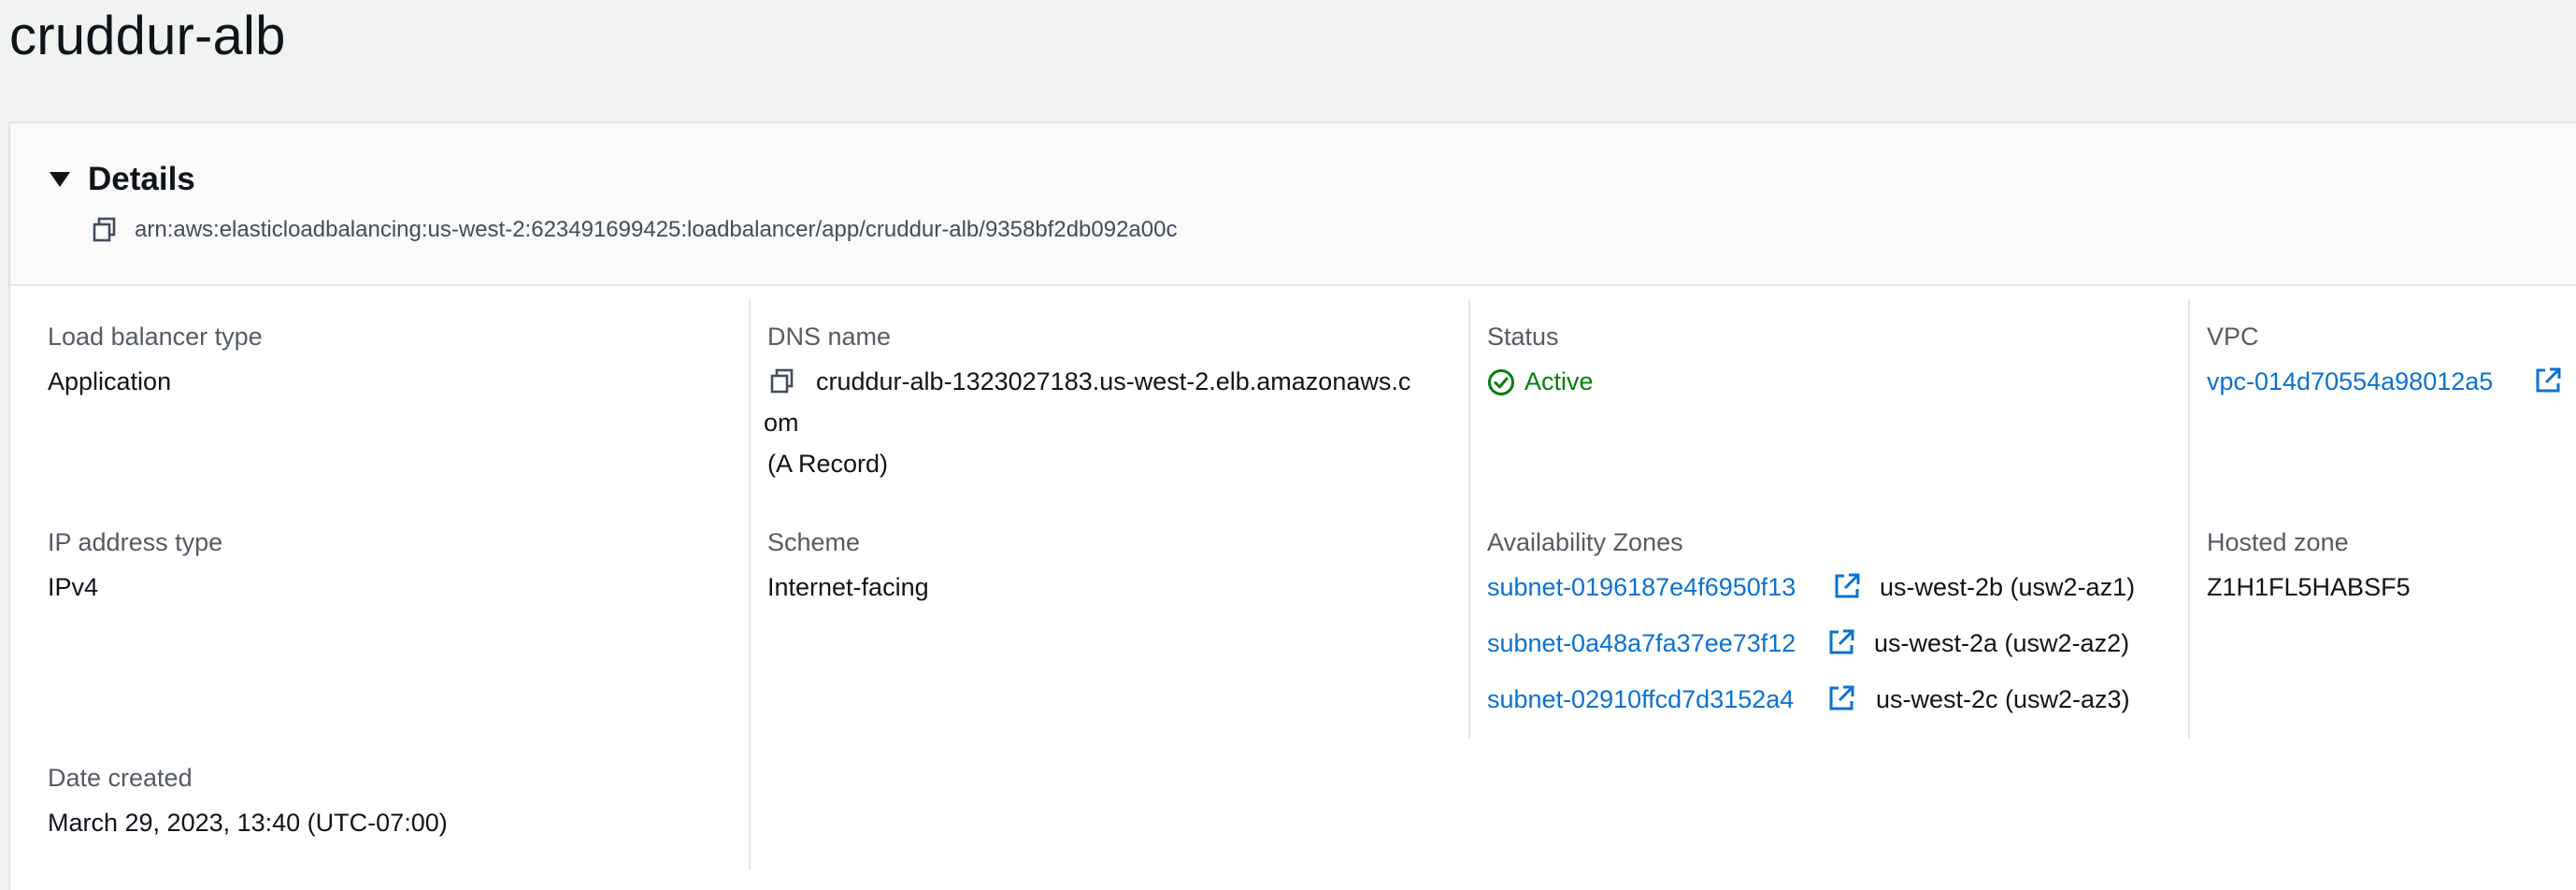 This screenshot has height=890, width=2576. I want to click on scheme-label: Scheme, so click(814, 542).